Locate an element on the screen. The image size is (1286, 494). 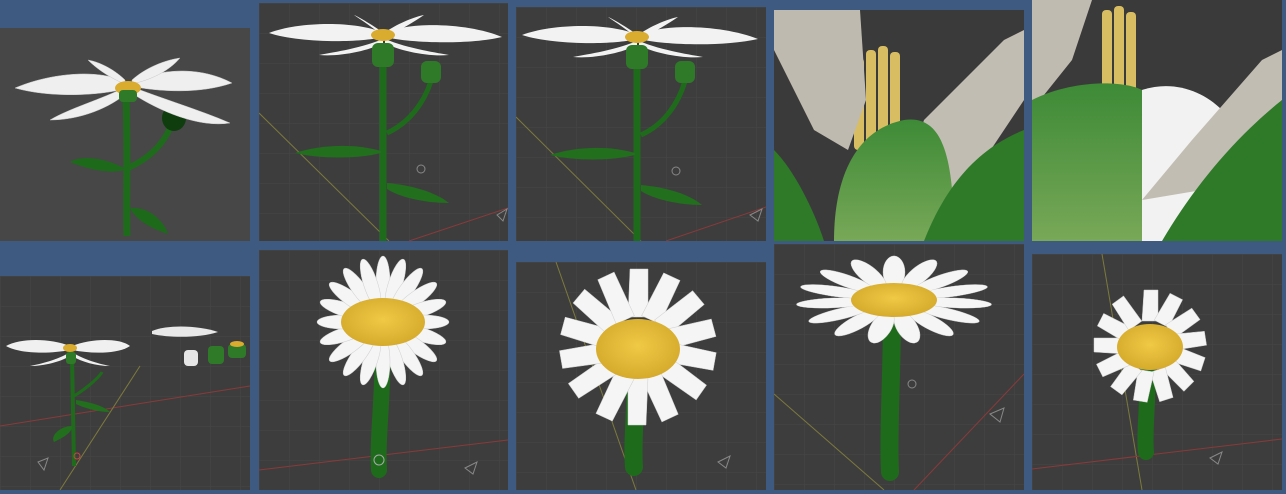
flower-top-many-petals is located at coordinates (383, 370).